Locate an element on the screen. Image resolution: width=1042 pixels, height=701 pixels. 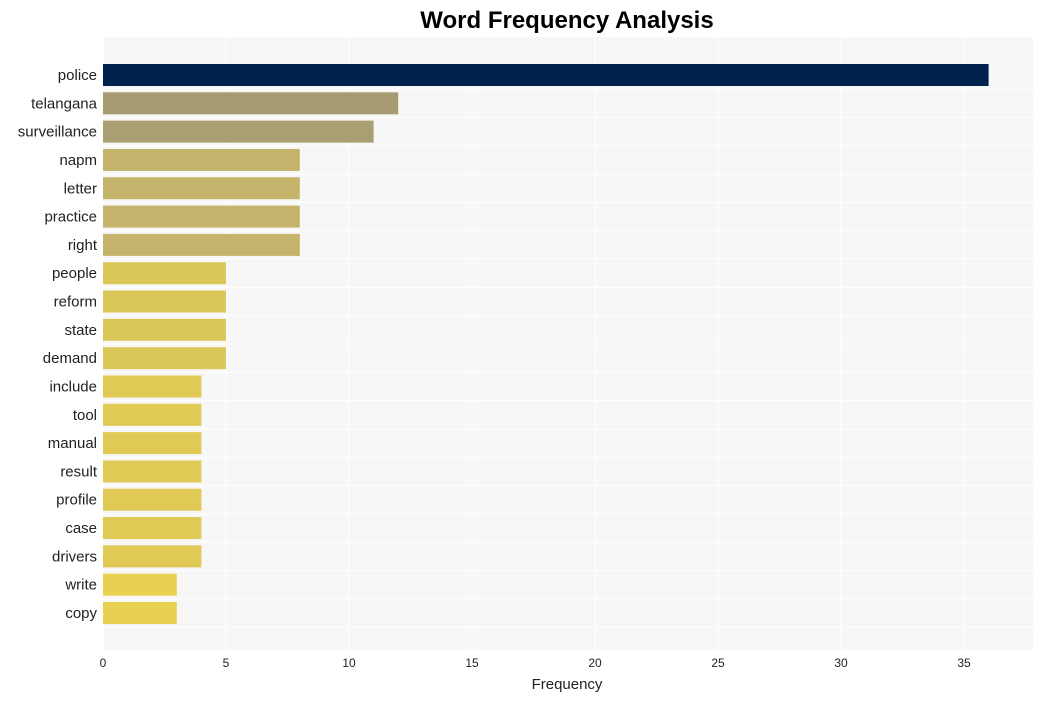
y-tick-label: telangana is located at coordinates (64, 103).